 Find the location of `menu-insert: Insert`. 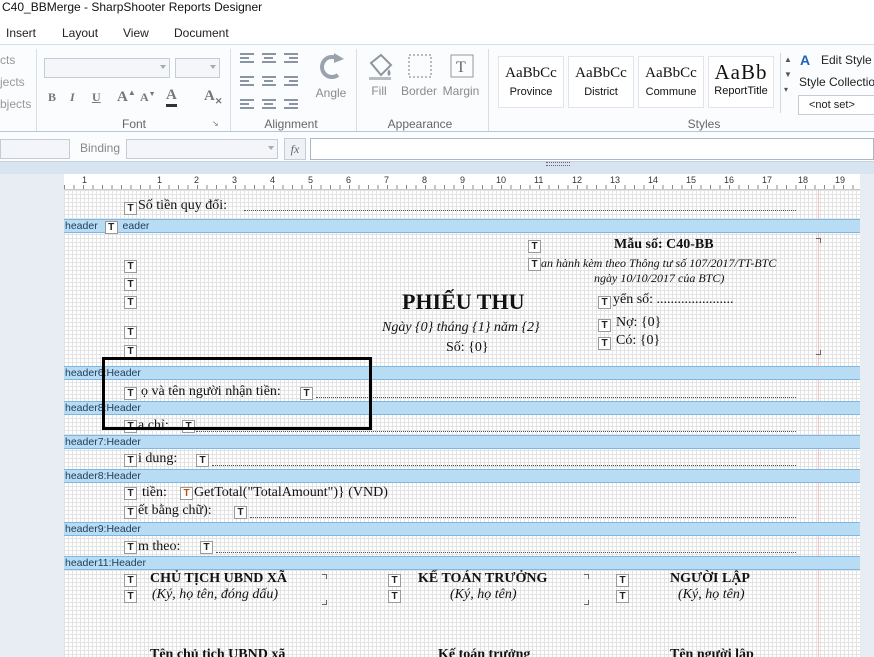

menu-insert: Insert is located at coordinates (21, 33).